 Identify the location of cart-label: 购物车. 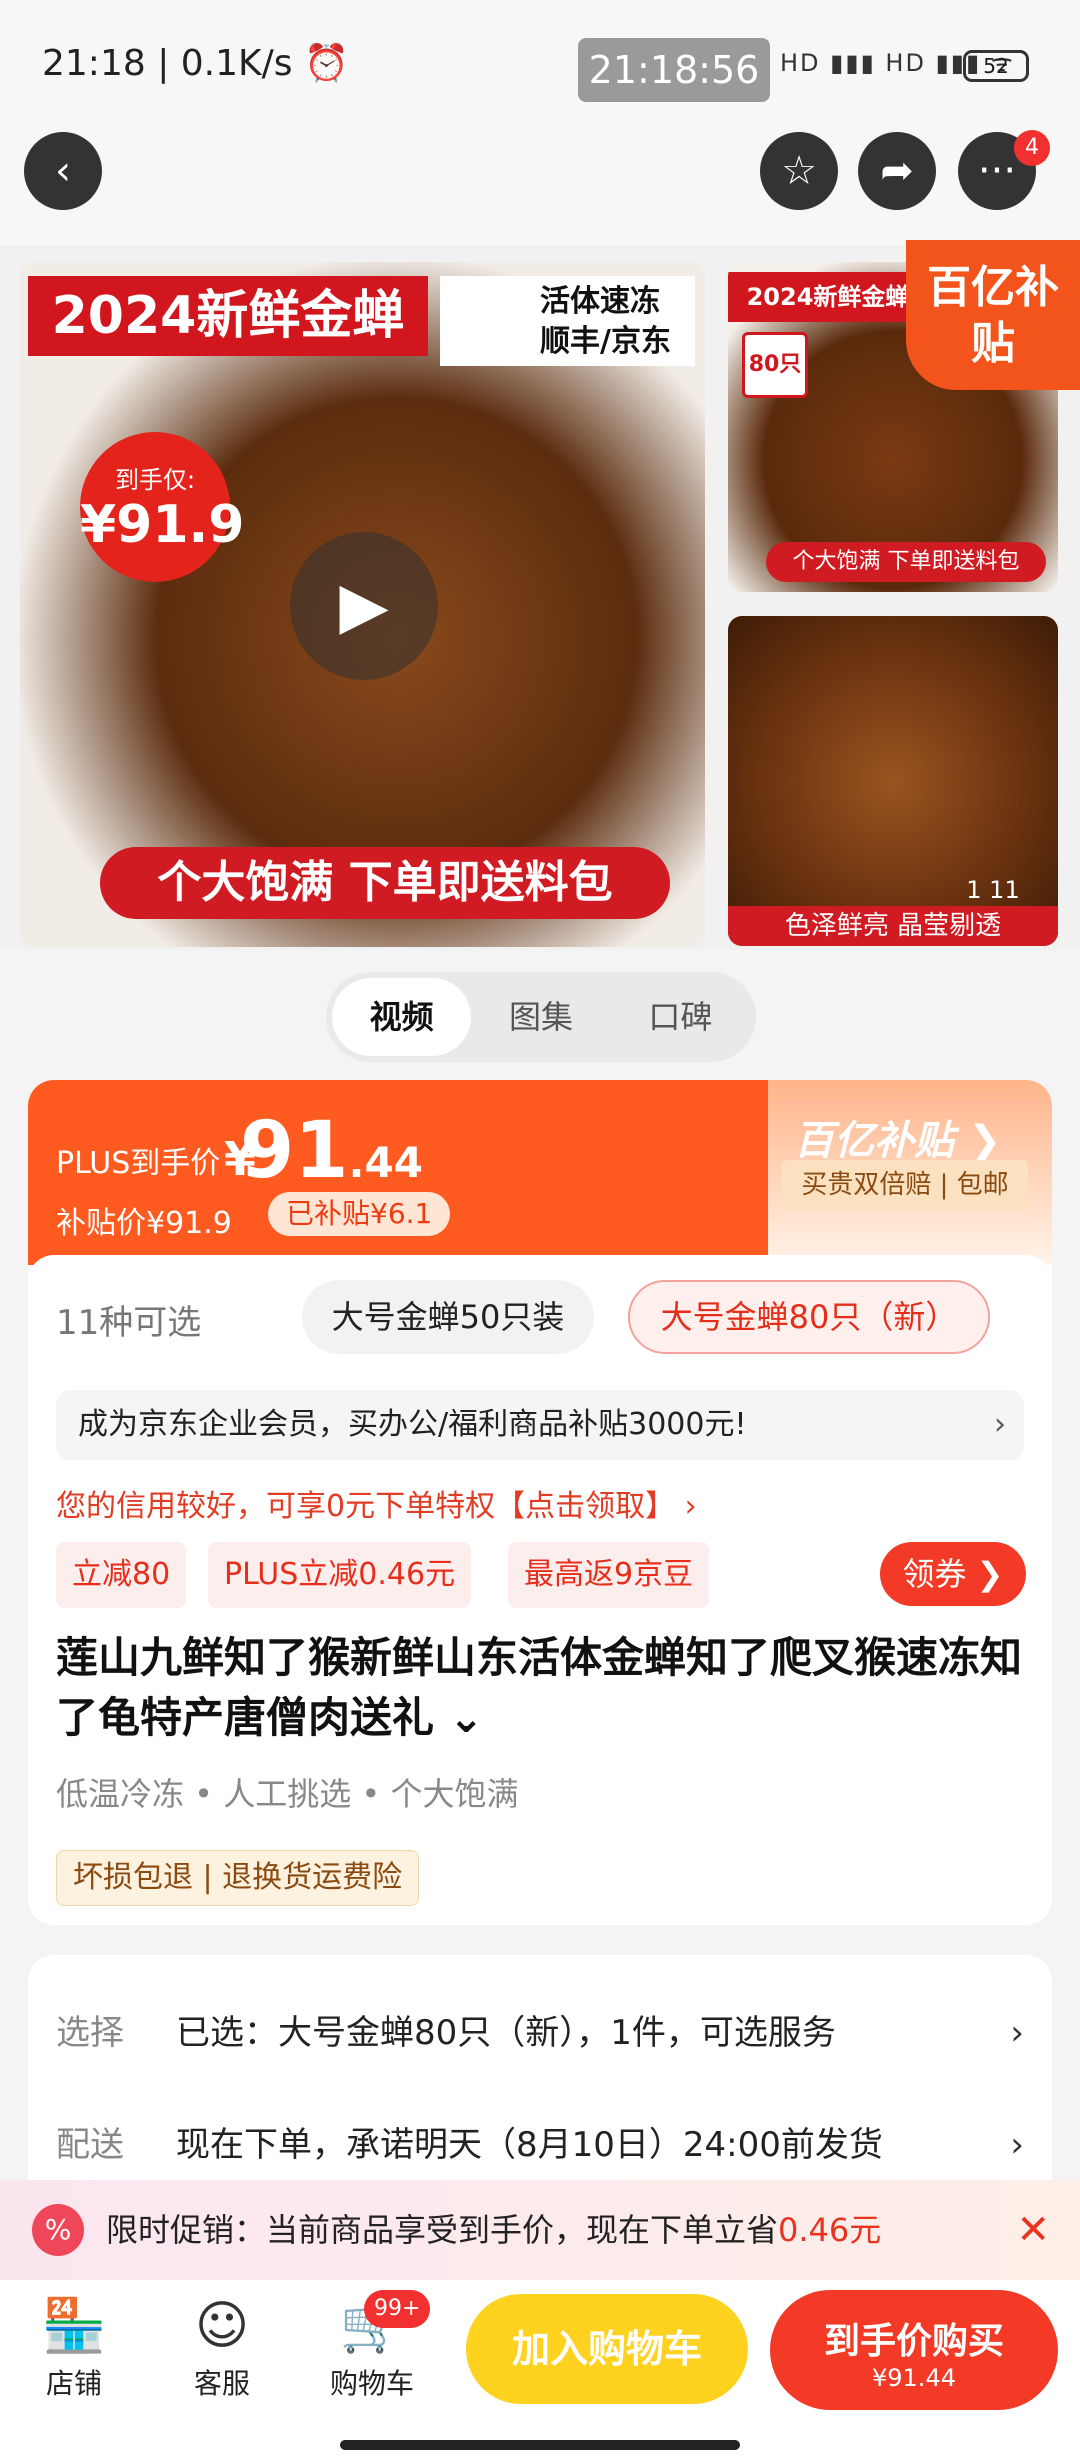
(371, 2383).